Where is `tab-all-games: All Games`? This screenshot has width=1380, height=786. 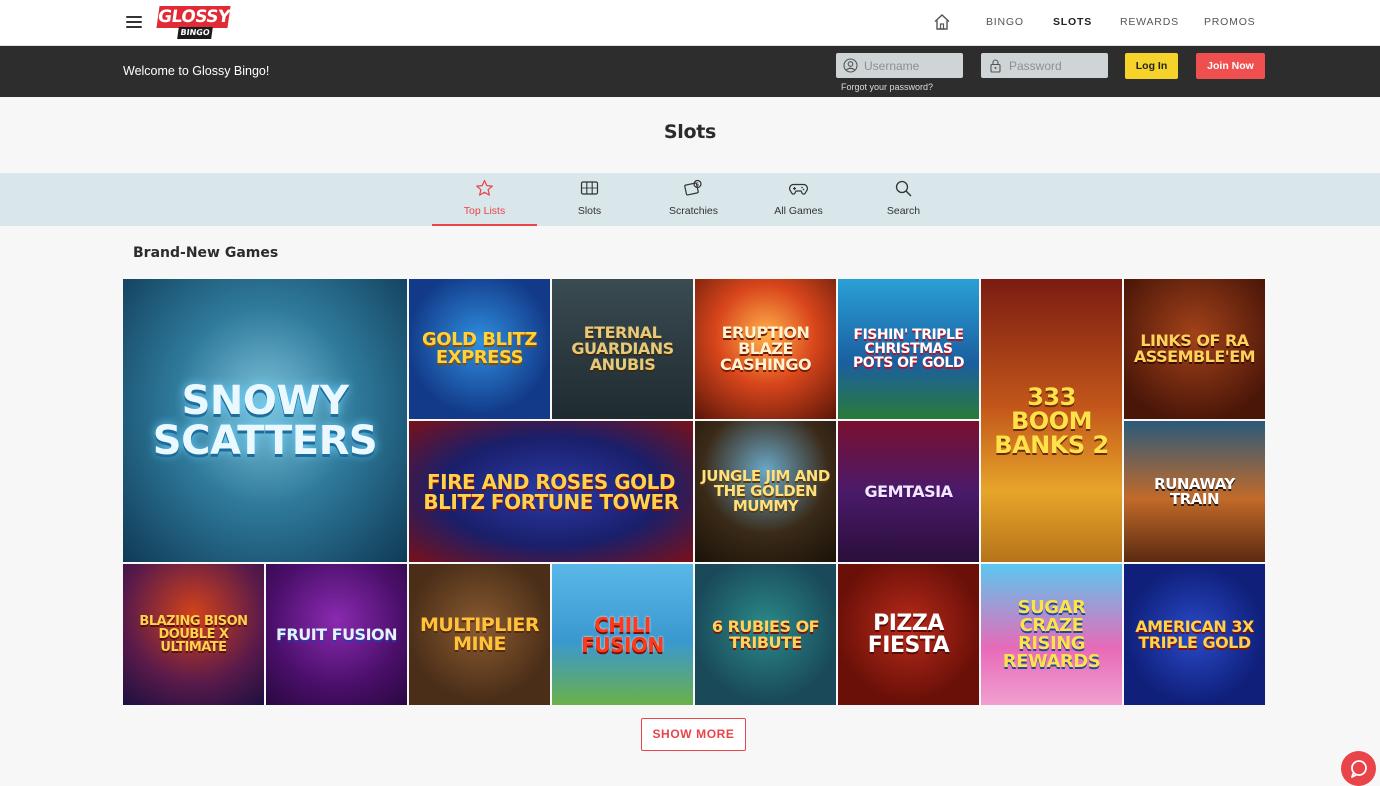 tab-all-games: All Games is located at coordinates (798, 199).